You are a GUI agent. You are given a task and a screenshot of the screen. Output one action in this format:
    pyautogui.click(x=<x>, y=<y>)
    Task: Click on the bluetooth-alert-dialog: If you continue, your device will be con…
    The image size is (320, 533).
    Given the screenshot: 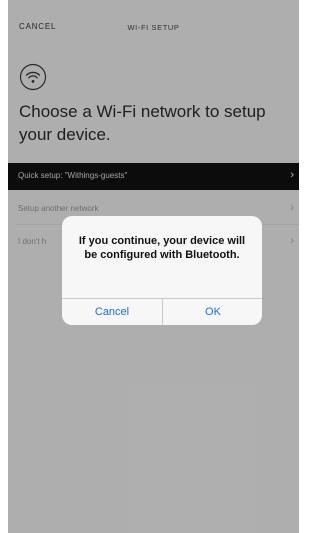 What is the action you would take?
    pyautogui.click(x=162, y=270)
    